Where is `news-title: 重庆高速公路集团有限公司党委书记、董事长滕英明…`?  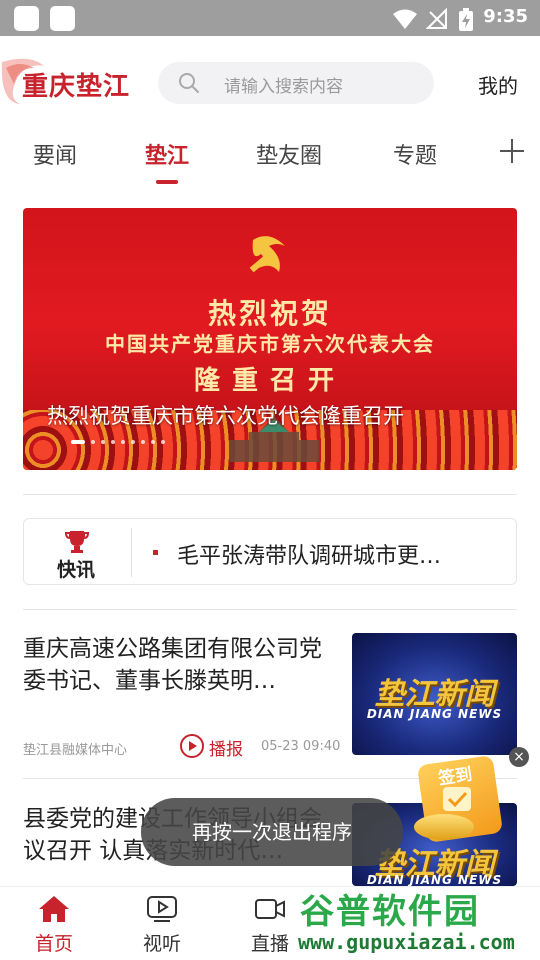 news-title: 重庆高速公路集团有限公司党委书记、董事长滕英明… is located at coordinates (182, 665).